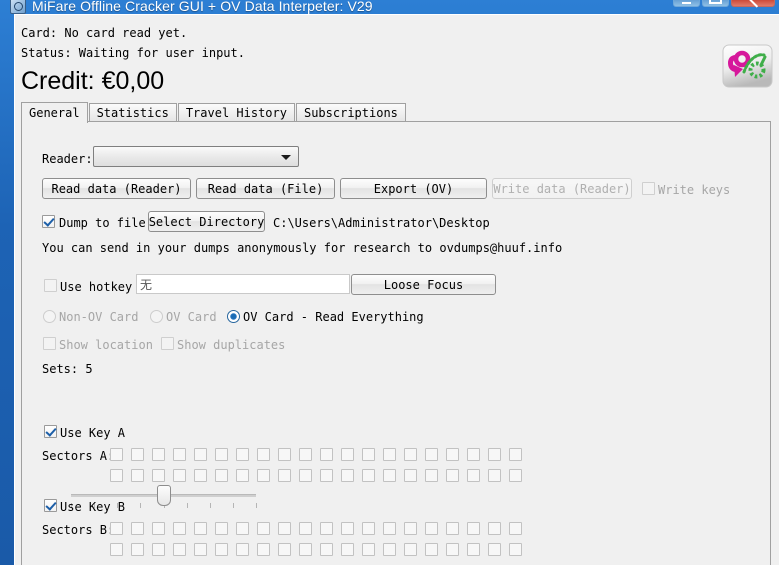 Image resolution: width=779 pixels, height=565 pixels. Describe the element at coordinates (243, 284) in the screenshot. I see `hotkey-input: 无` at that location.